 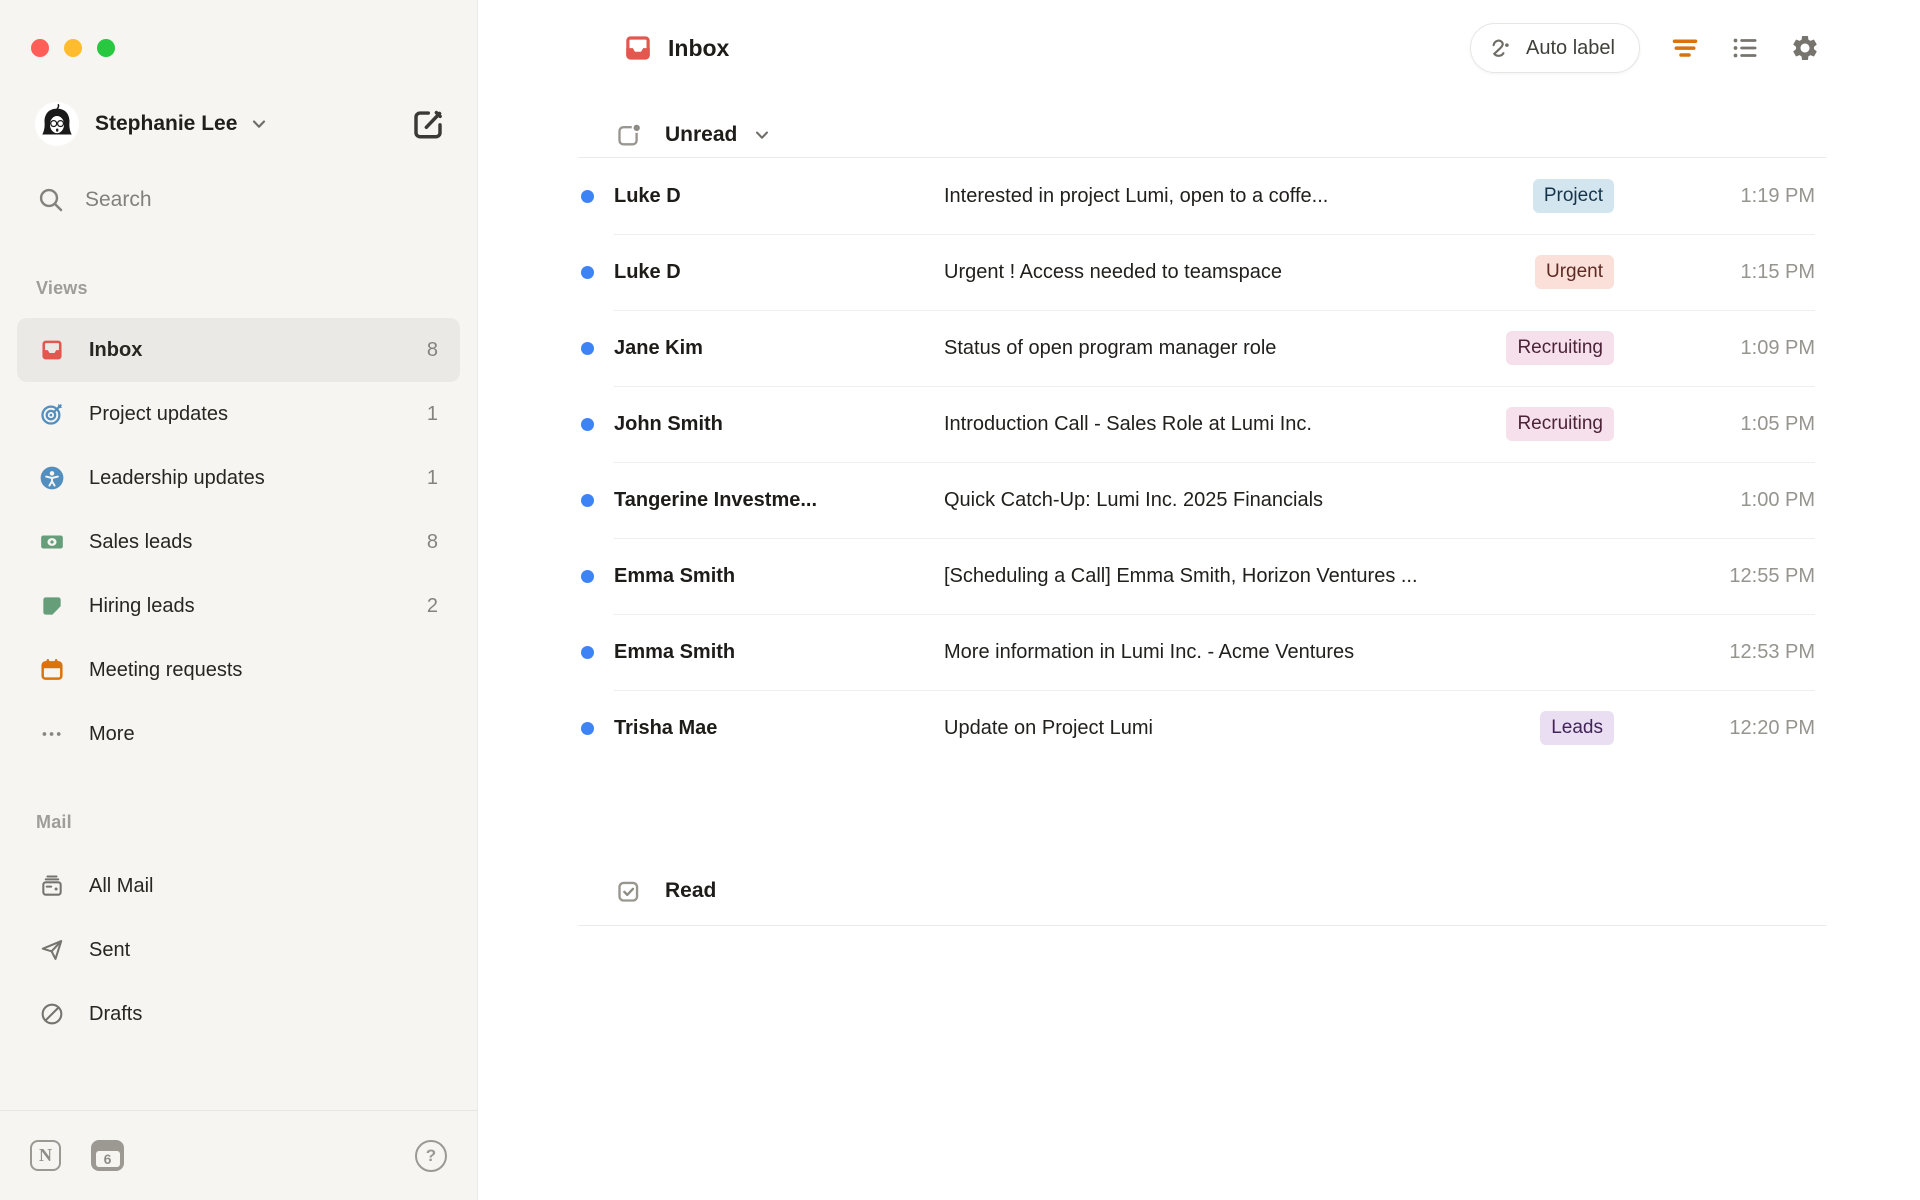 I want to click on read-checkbox-icon, so click(x=628, y=891).